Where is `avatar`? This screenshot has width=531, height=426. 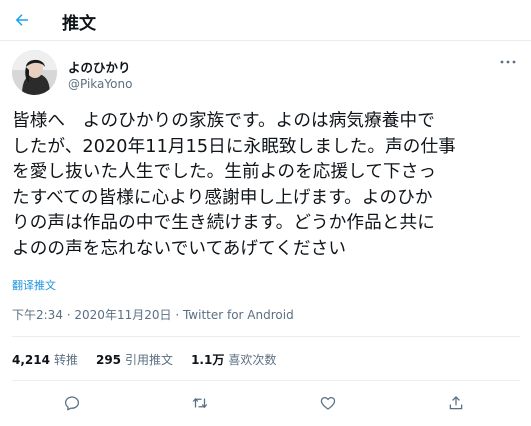 avatar is located at coordinates (34, 72).